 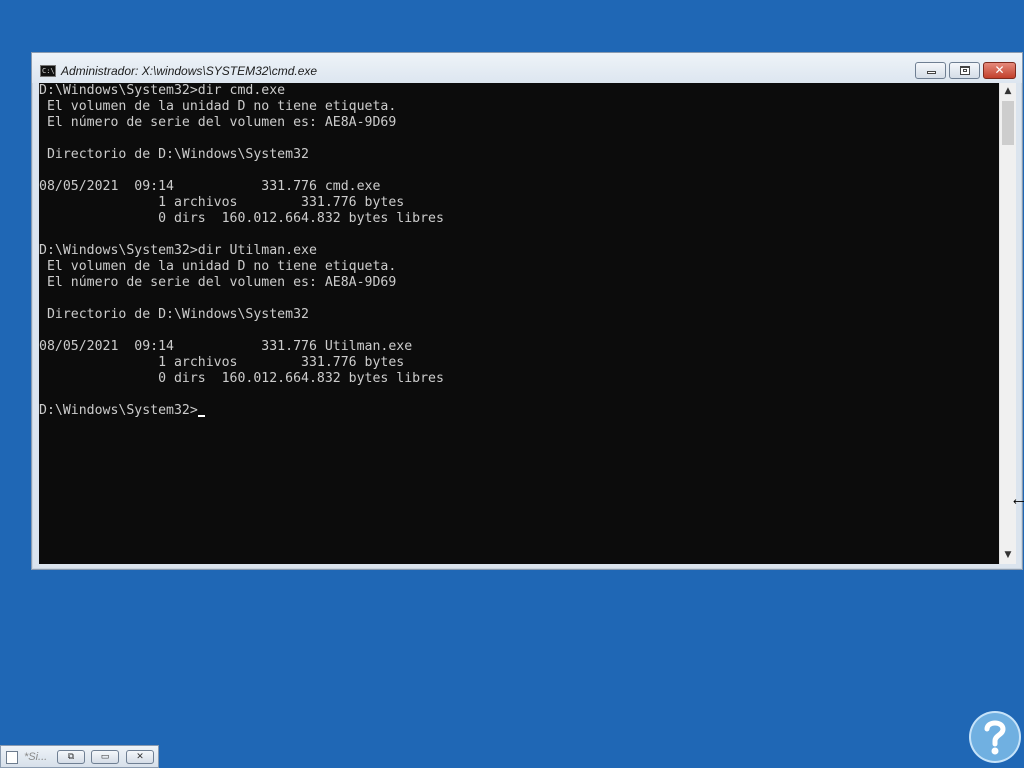 What do you see at coordinates (178, 250) in the screenshot?
I see `console-line: D:\Windows\System32>dir Utilman.exe` at bounding box center [178, 250].